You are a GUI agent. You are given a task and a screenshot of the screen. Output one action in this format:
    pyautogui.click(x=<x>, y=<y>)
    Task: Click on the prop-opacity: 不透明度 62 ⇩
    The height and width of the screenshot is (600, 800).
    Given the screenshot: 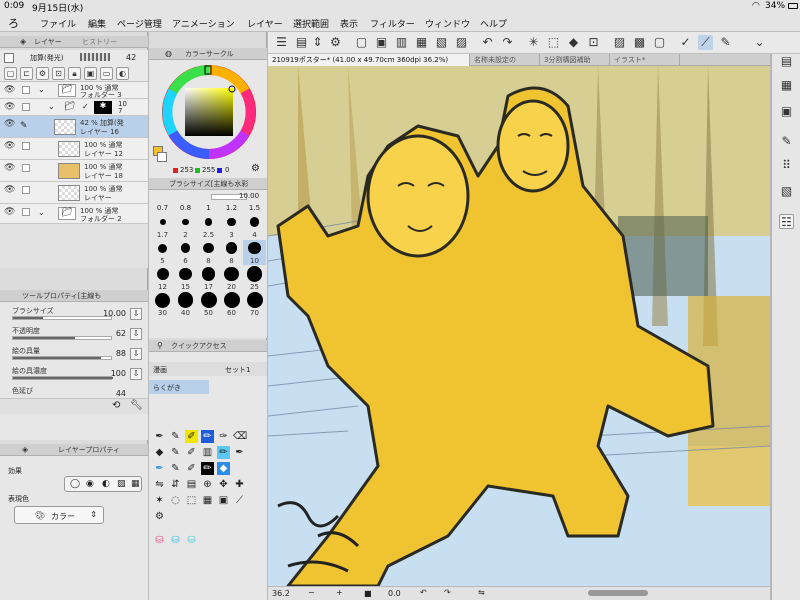 What is the action you would take?
    pyautogui.click(x=74, y=335)
    